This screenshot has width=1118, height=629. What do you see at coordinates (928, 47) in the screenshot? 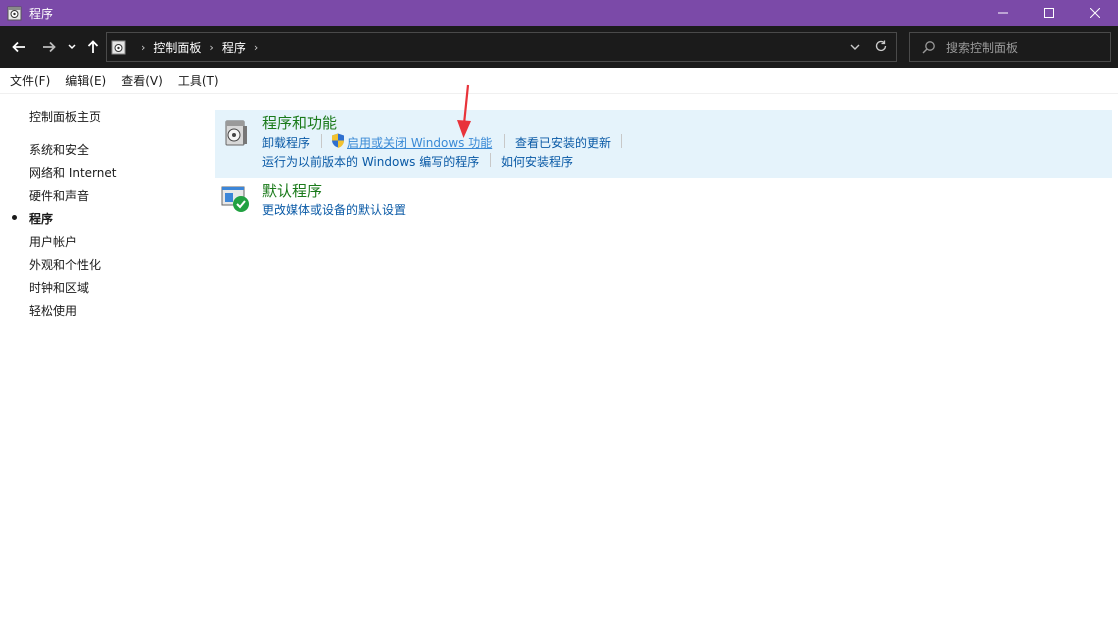
I see `search-icon` at bounding box center [928, 47].